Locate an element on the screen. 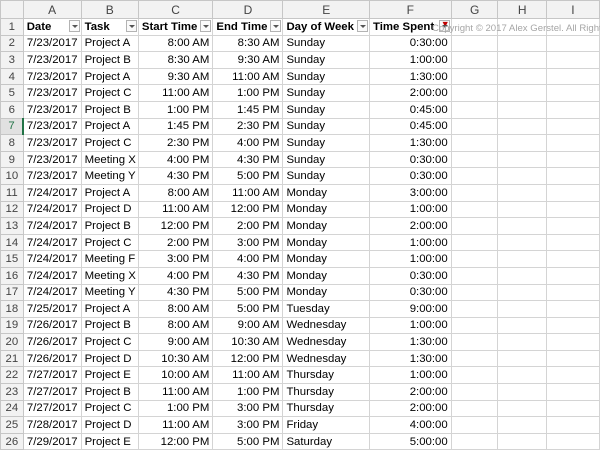 The width and height of the screenshot is (600, 450). data-cell: 5:00 PM is located at coordinates (248, 292).